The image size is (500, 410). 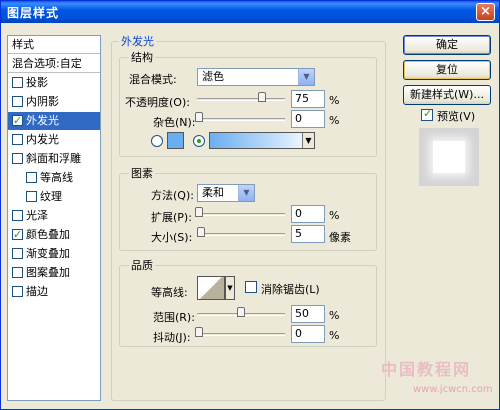 What do you see at coordinates (174, 317) in the screenshot?
I see `range-label: 范围(R):` at bounding box center [174, 317].